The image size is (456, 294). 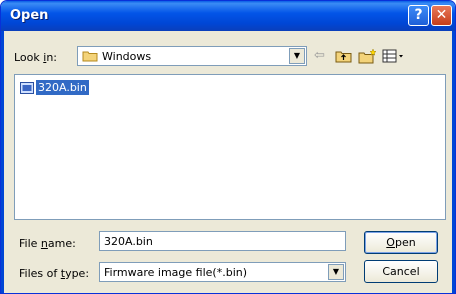 What do you see at coordinates (36, 57) in the screenshot?
I see `look-in-label: Look in:` at bounding box center [36, 57].